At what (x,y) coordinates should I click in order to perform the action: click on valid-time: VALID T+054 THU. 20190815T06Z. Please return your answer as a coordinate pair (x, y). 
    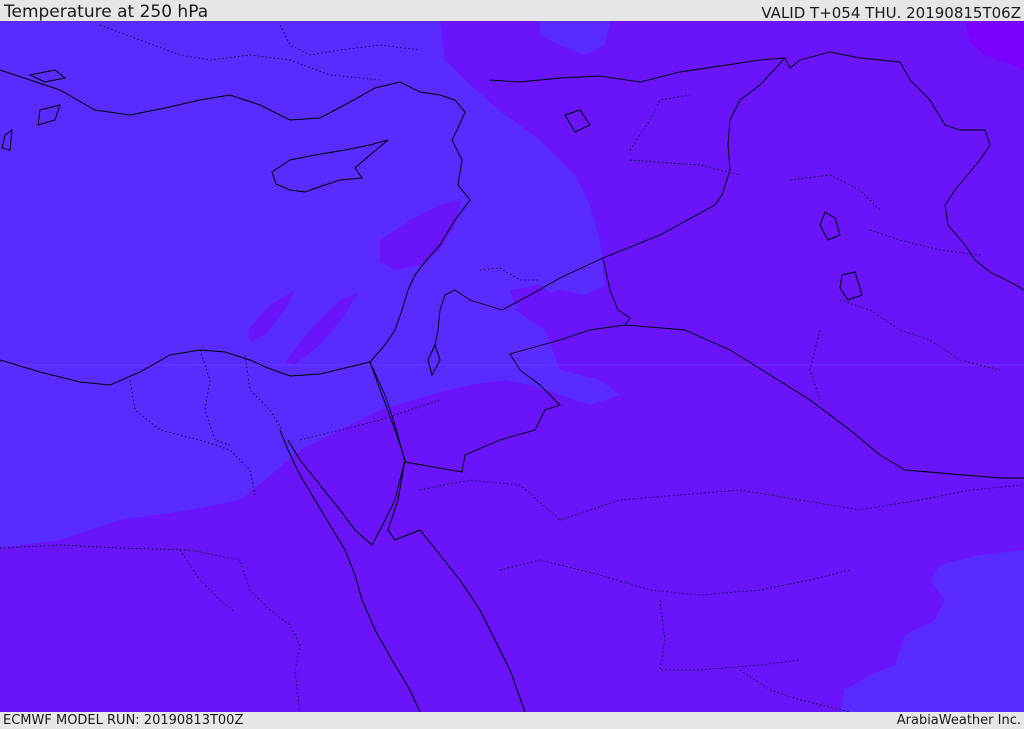
    Looking at the image, I should click on (891, 13).